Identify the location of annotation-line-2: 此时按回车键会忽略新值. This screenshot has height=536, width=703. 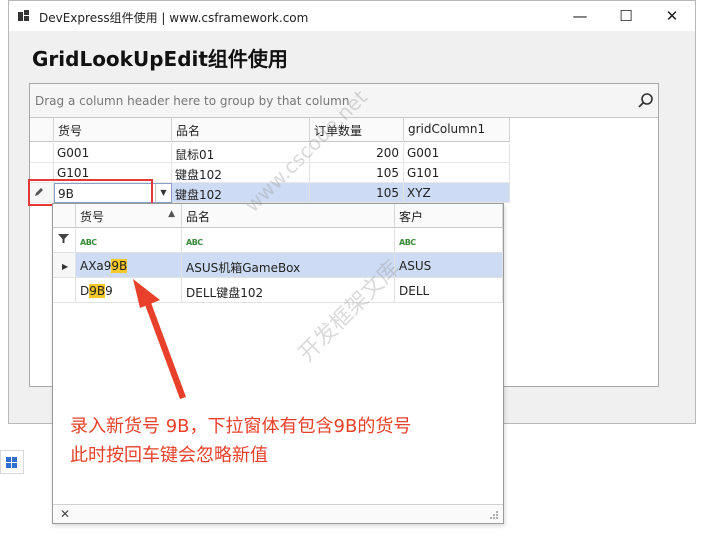
(169, 455).